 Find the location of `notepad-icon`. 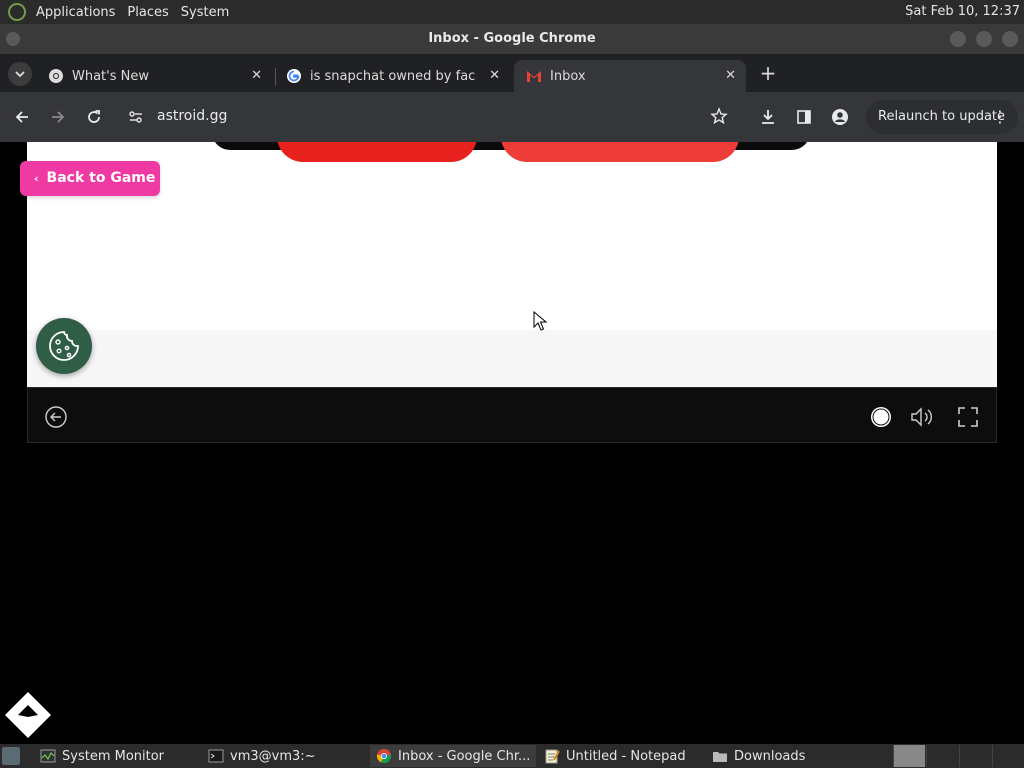

notepad-icon is located at coordinates (552, 756).